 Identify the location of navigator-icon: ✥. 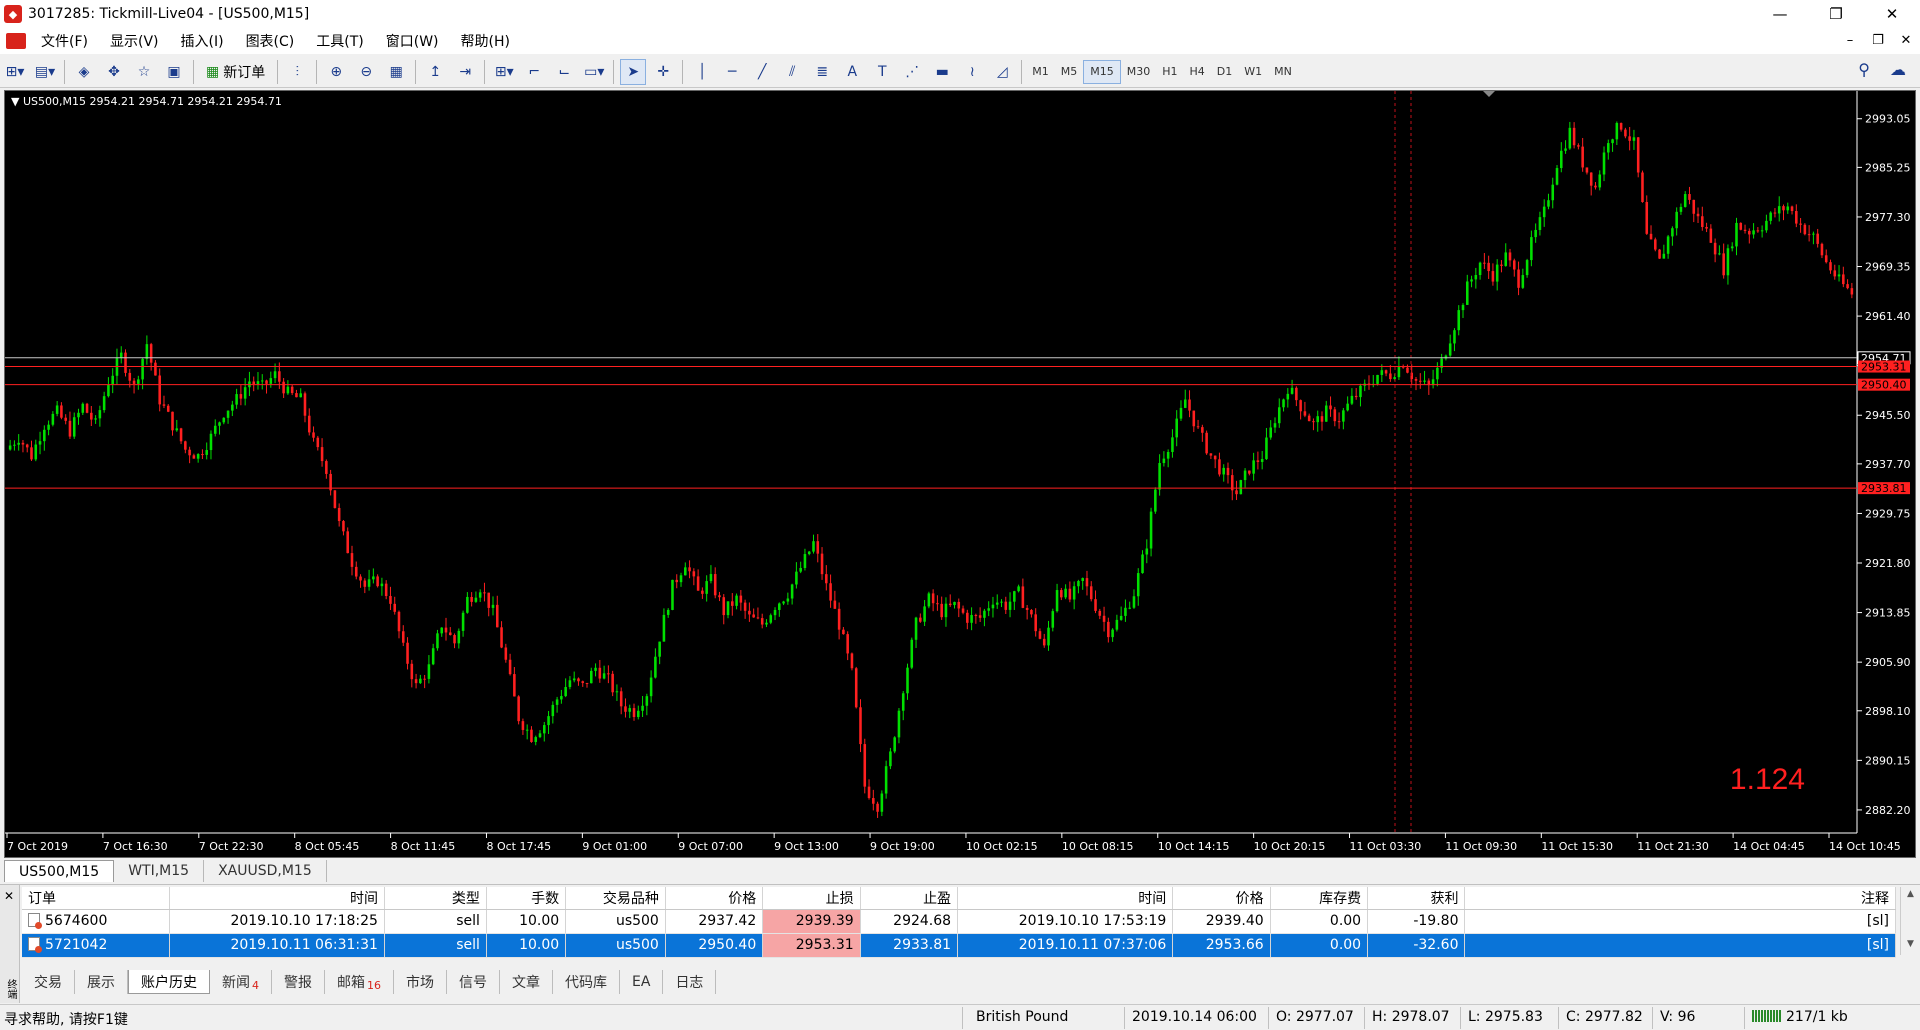
(114, 72).